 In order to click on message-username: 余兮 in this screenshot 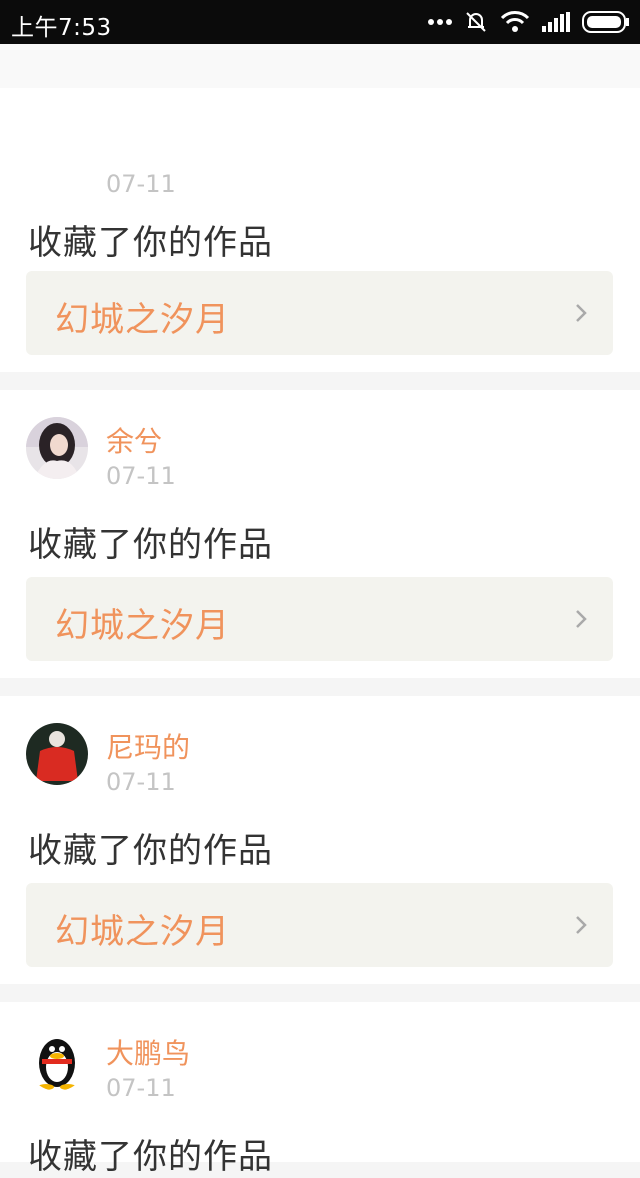, I will do `click(134, 440)`.